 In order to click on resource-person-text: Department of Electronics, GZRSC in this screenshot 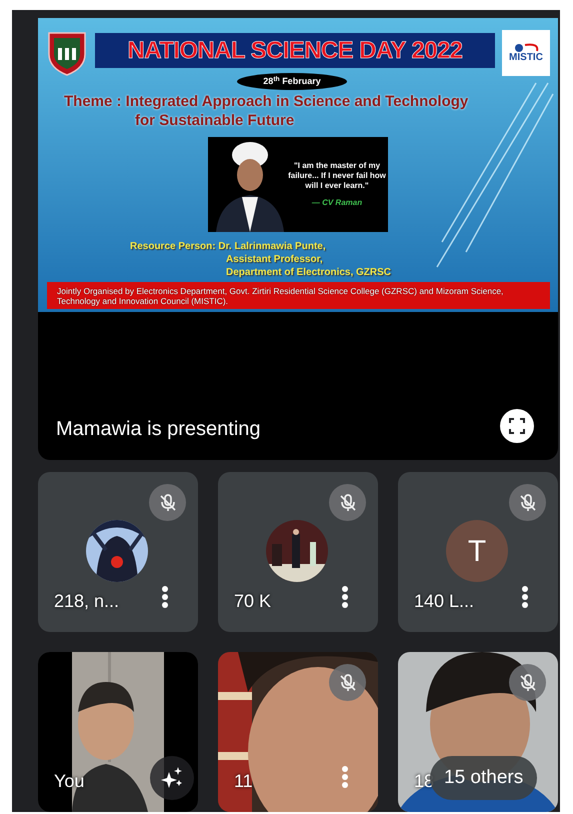, I will do `click(308, 272)`.